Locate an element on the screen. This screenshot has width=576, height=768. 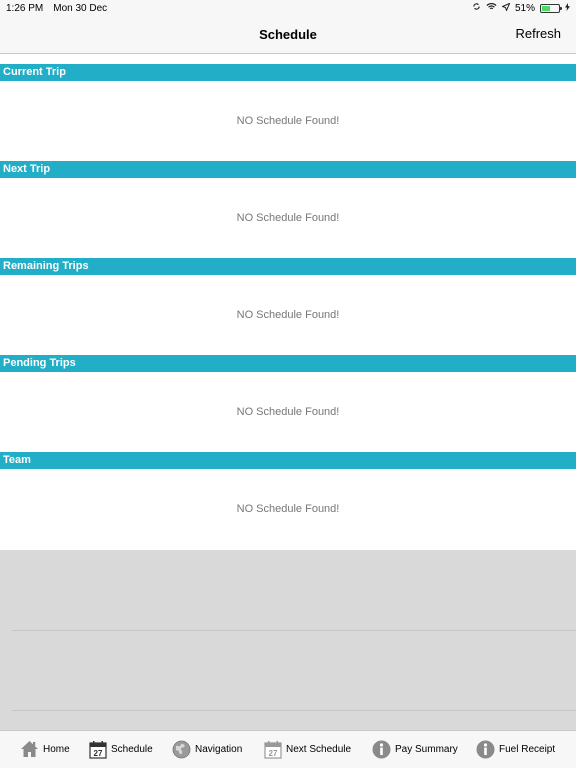
home-icon is located at coordinates (29, 749).